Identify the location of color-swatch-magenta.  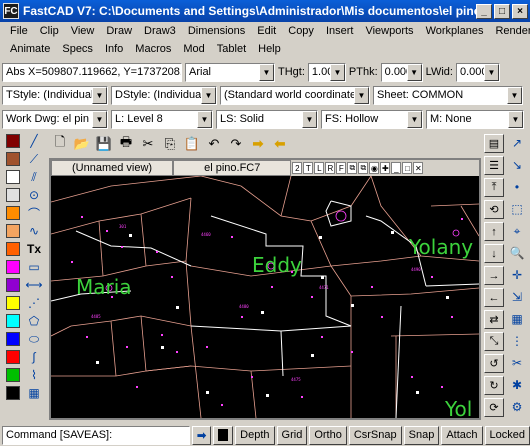
(13, 267).